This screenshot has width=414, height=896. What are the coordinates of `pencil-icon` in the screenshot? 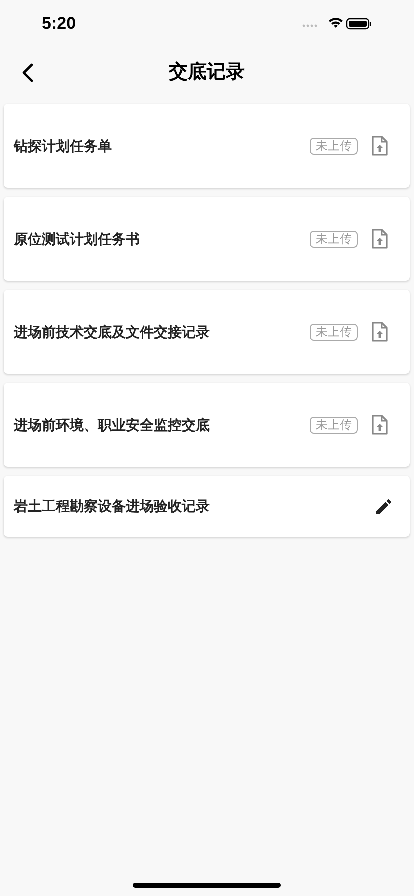 It's located at (384, 506).